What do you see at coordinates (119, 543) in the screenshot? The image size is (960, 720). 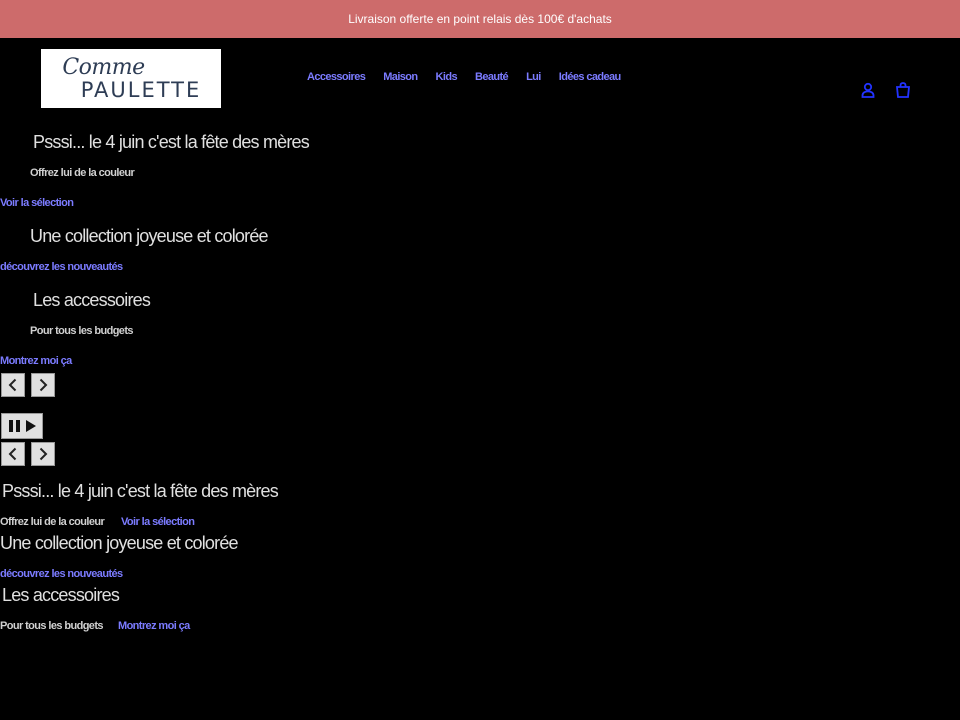 I see `slide-2-title-dup: Une collection joyeuse et colorée` at bounding box center [119, 543].